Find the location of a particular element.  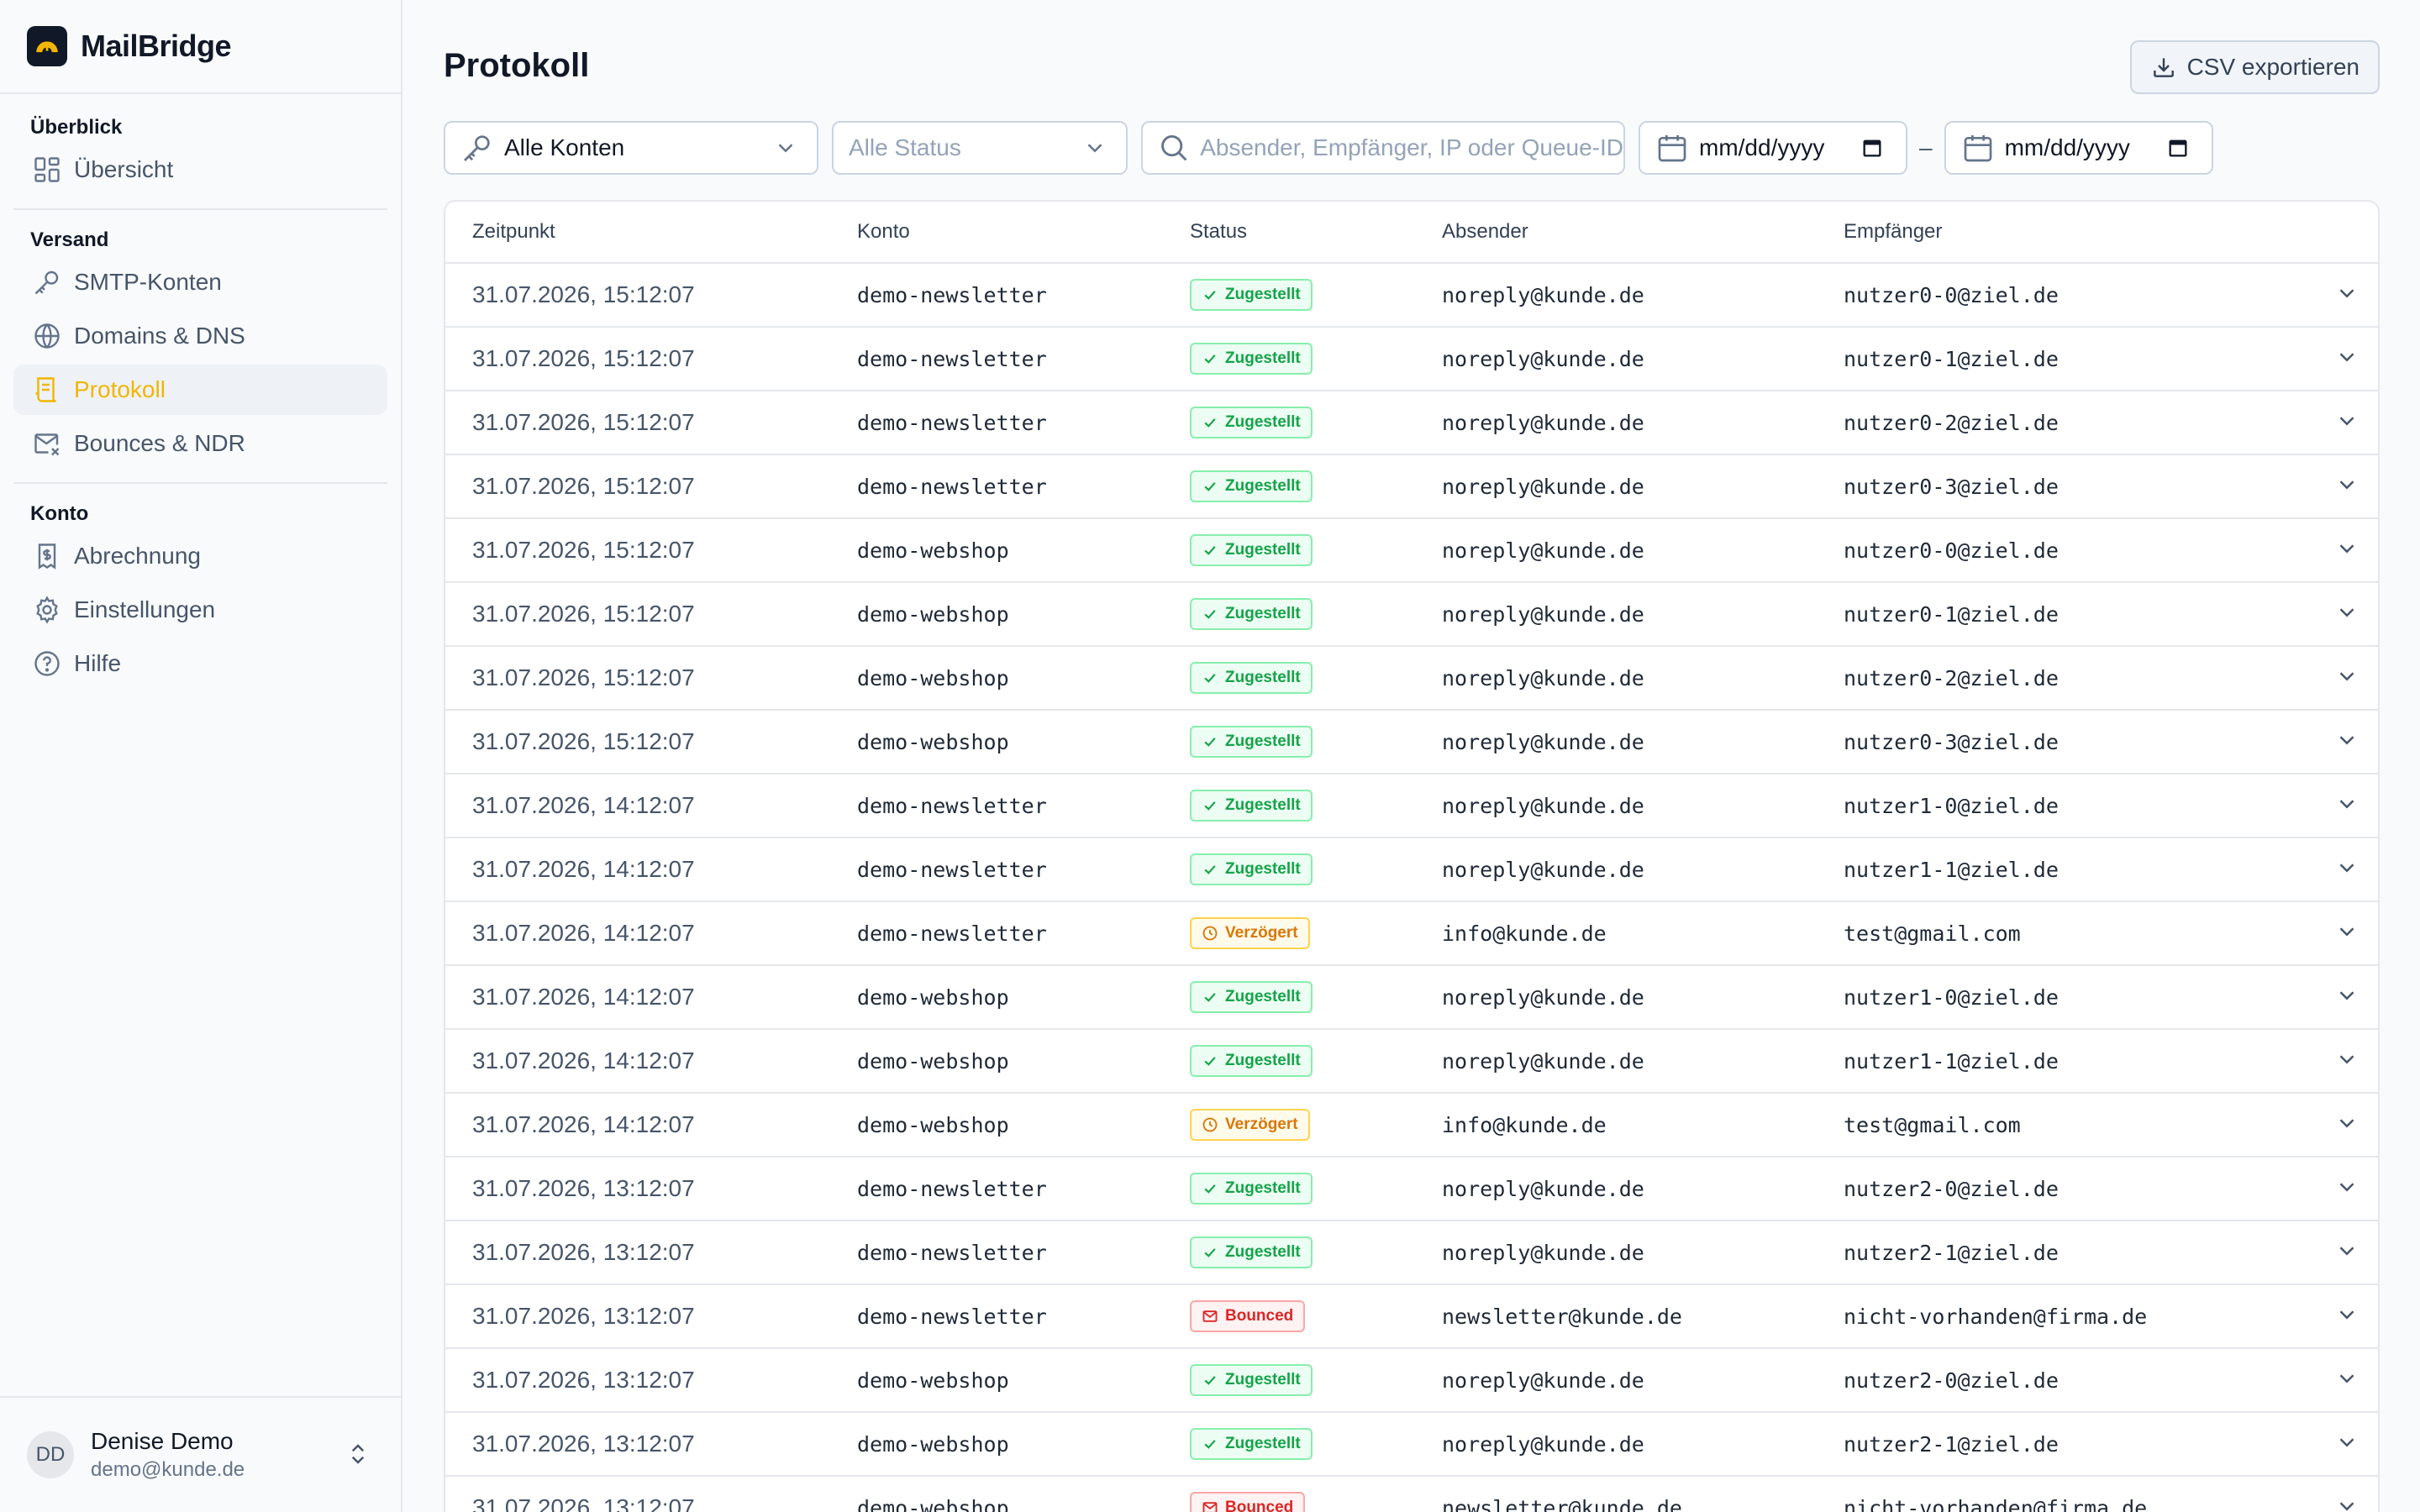

date-to-input: mm/dd/yyyy is located at coordinates (2079, 148).